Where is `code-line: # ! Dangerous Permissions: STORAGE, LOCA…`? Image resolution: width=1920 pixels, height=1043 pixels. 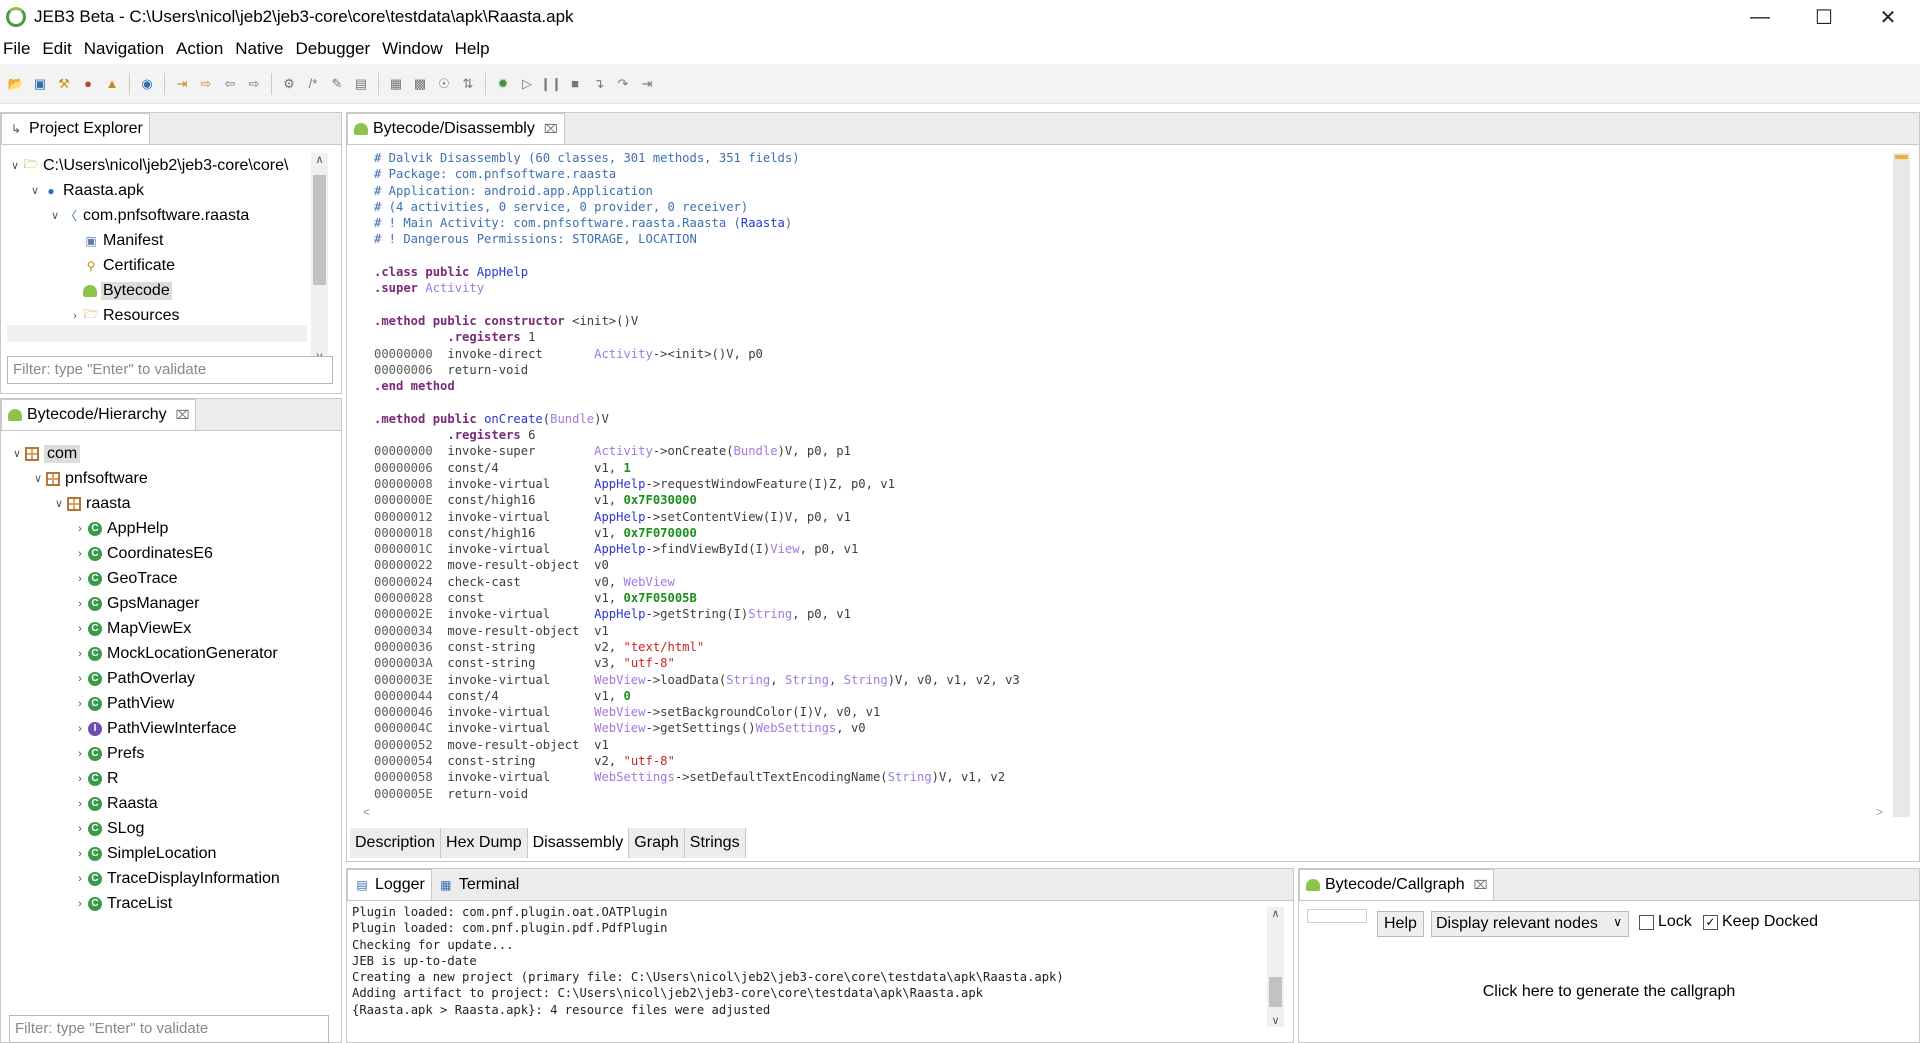 code-line: # ! Dangerous Permissions: STORAGE, LOCA… is located at coordinates (1129, 239).